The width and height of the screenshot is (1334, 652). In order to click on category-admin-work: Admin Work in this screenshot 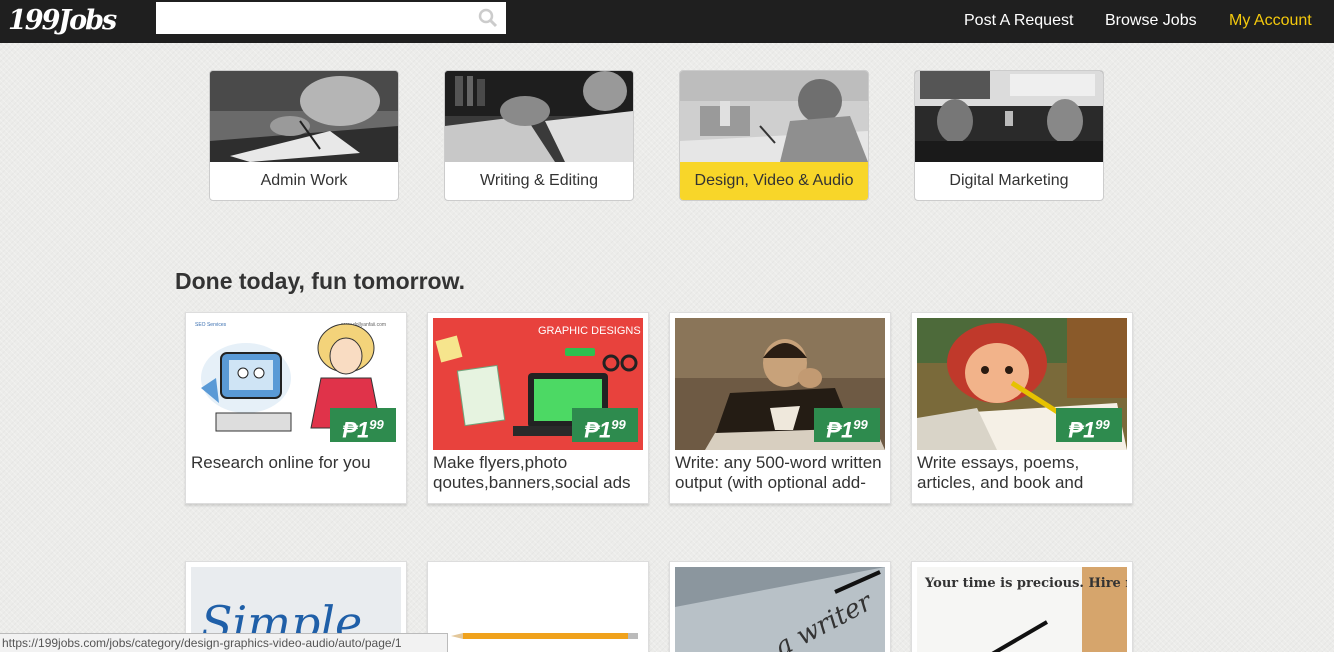, I will do `click(304, 135)`.